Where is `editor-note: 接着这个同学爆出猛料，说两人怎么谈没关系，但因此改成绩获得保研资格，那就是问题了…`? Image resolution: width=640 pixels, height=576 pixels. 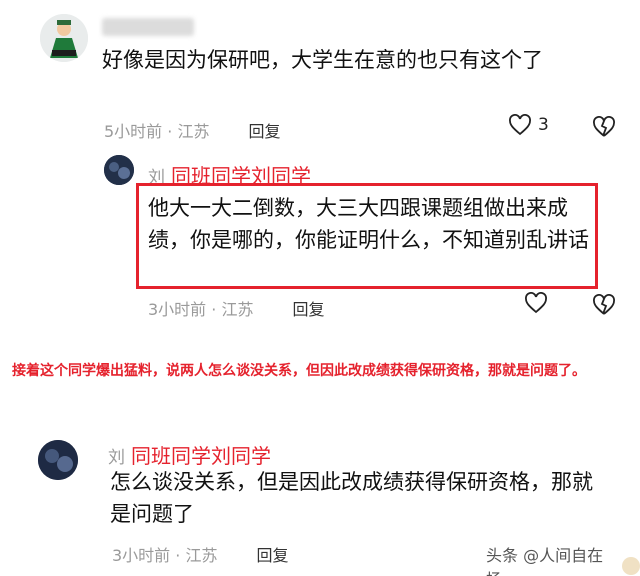 editor-note: 接着这个同学爆出猛料，说两人怎么谈没关系，但因此改成绩获得保研资格，那就是问题了… is located at coordinates (299, 371).